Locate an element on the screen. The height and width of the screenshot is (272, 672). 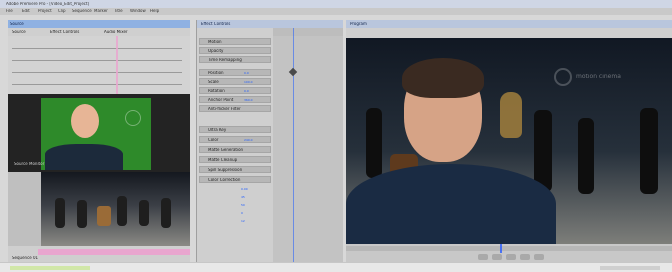
track-area is located at coordinates (99, 65).